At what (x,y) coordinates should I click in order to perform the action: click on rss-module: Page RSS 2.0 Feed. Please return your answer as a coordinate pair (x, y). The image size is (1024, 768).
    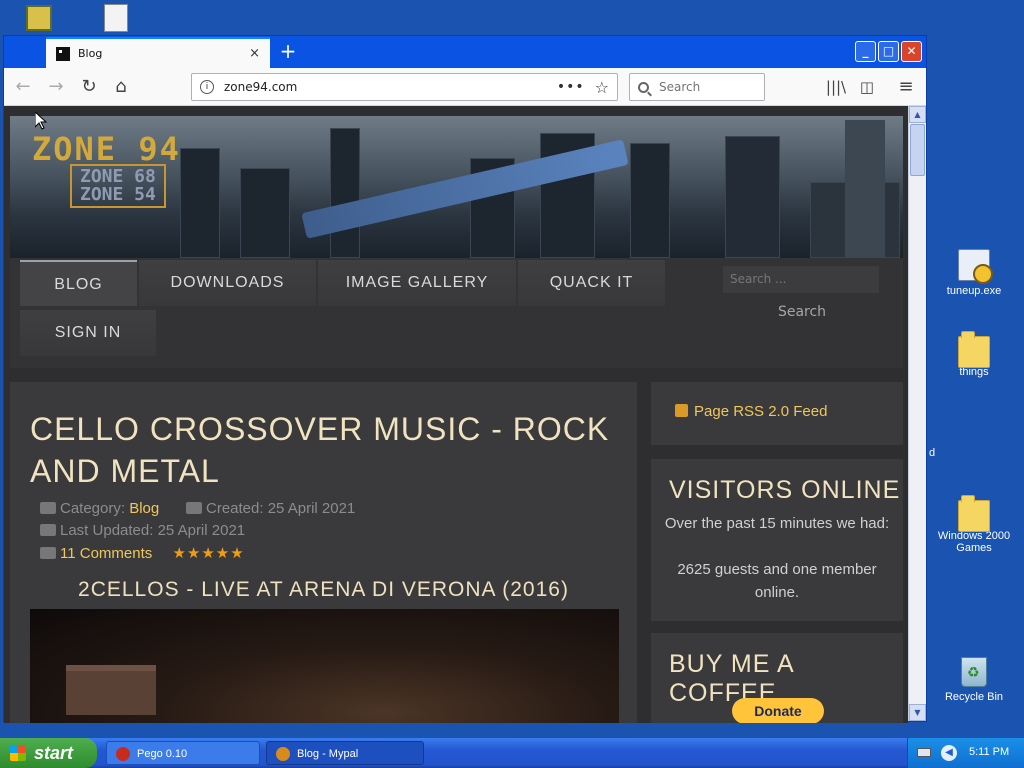
    Looking at the image, I should click on (777, 413).